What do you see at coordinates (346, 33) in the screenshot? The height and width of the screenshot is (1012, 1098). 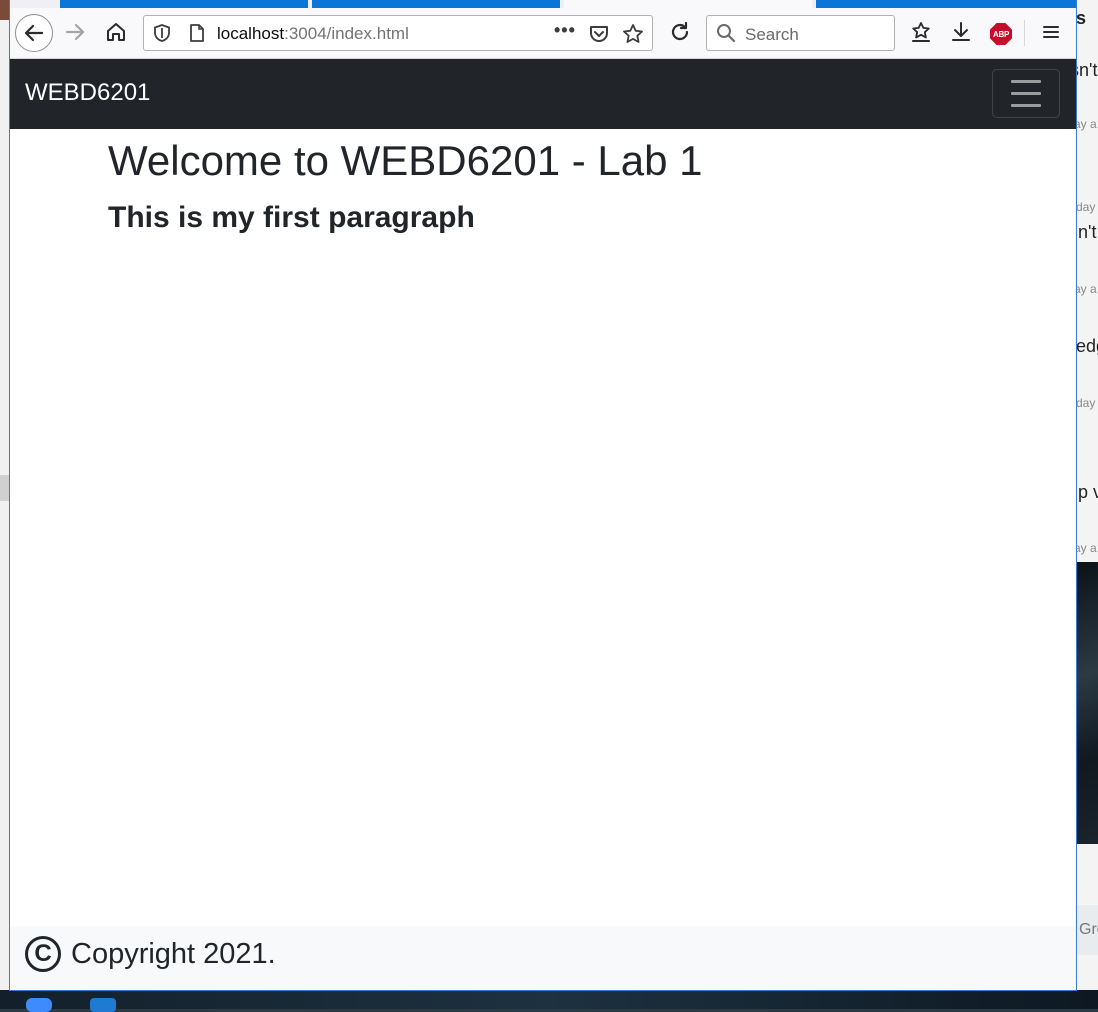 I see `url-path: :3004/index.html` at bounding box center [346, 33].